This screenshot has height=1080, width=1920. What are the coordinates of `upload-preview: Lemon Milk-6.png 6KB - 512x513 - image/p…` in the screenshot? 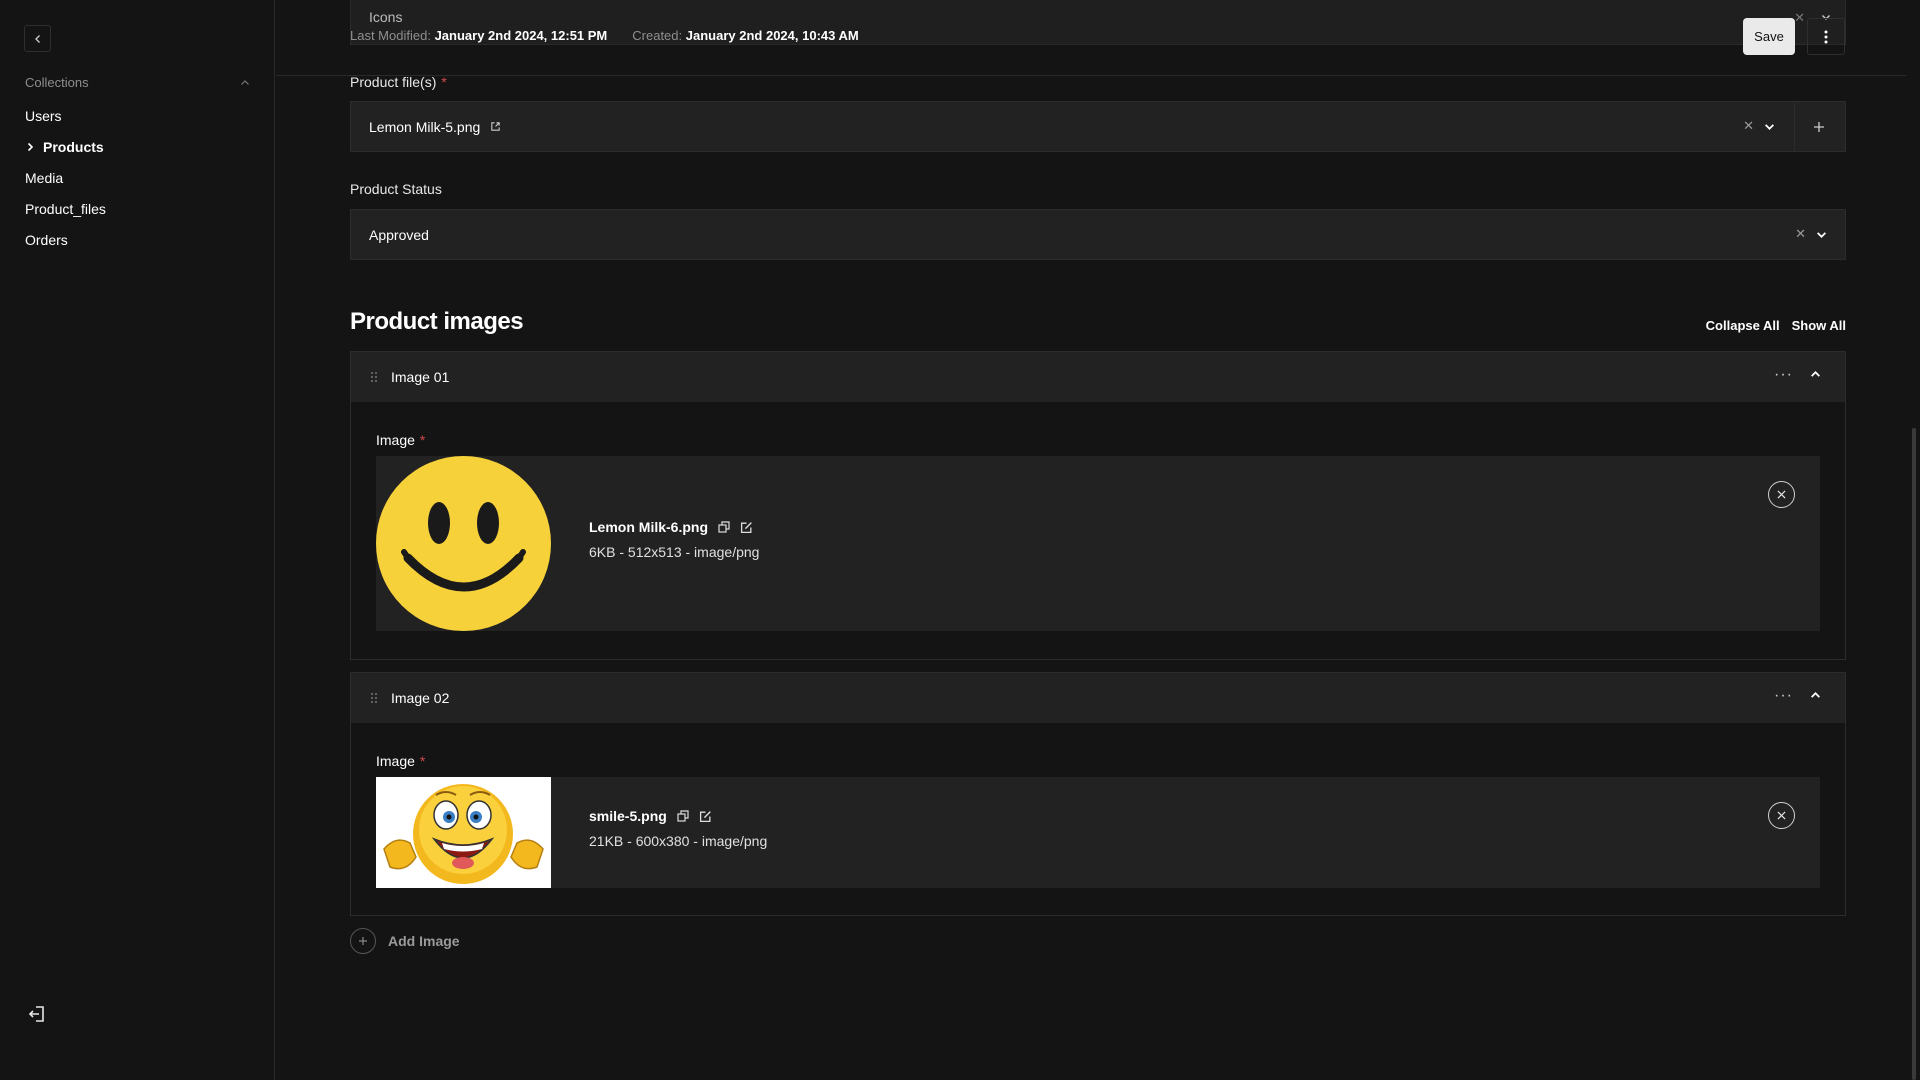 It's located at (1098, 543).